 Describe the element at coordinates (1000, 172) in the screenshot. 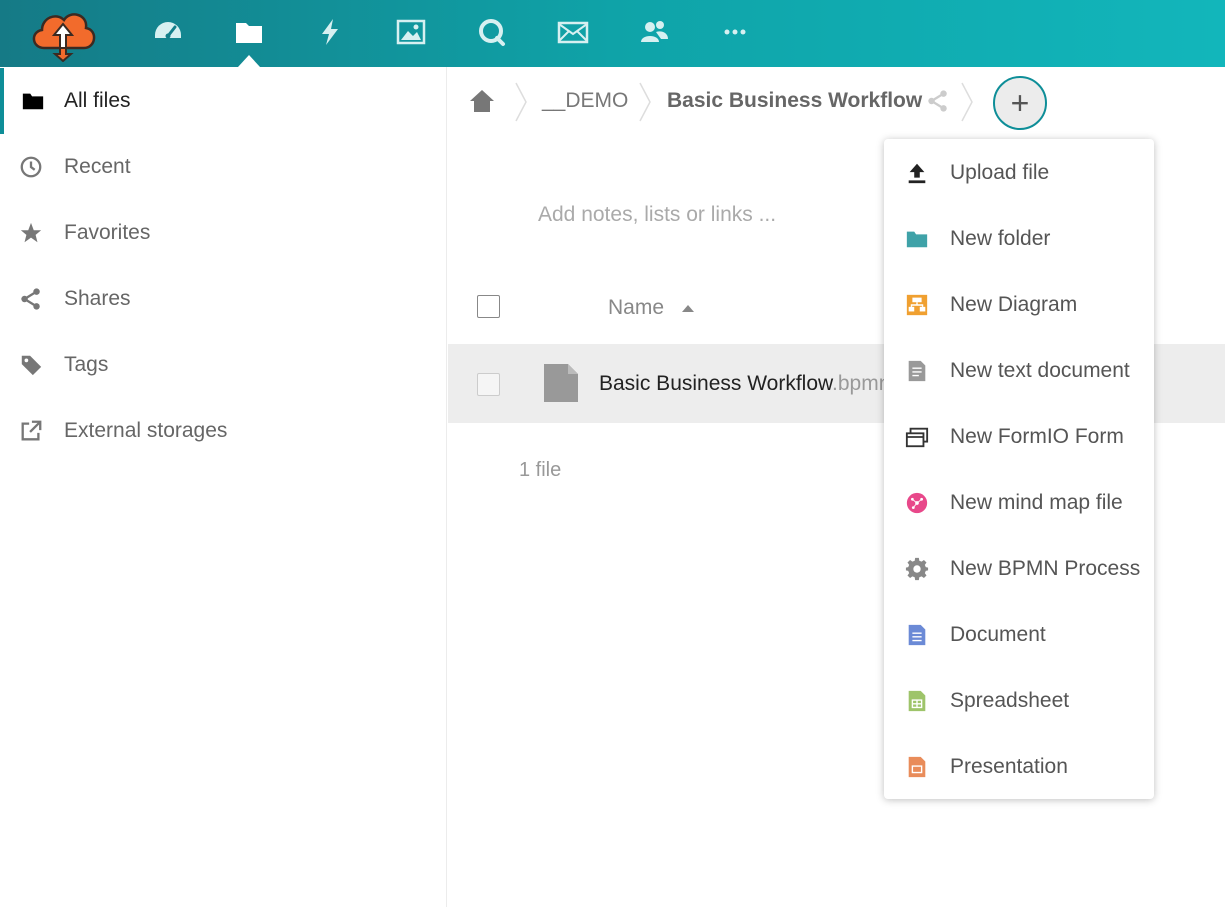

I see `menu-item-label: Upload file` at that location.